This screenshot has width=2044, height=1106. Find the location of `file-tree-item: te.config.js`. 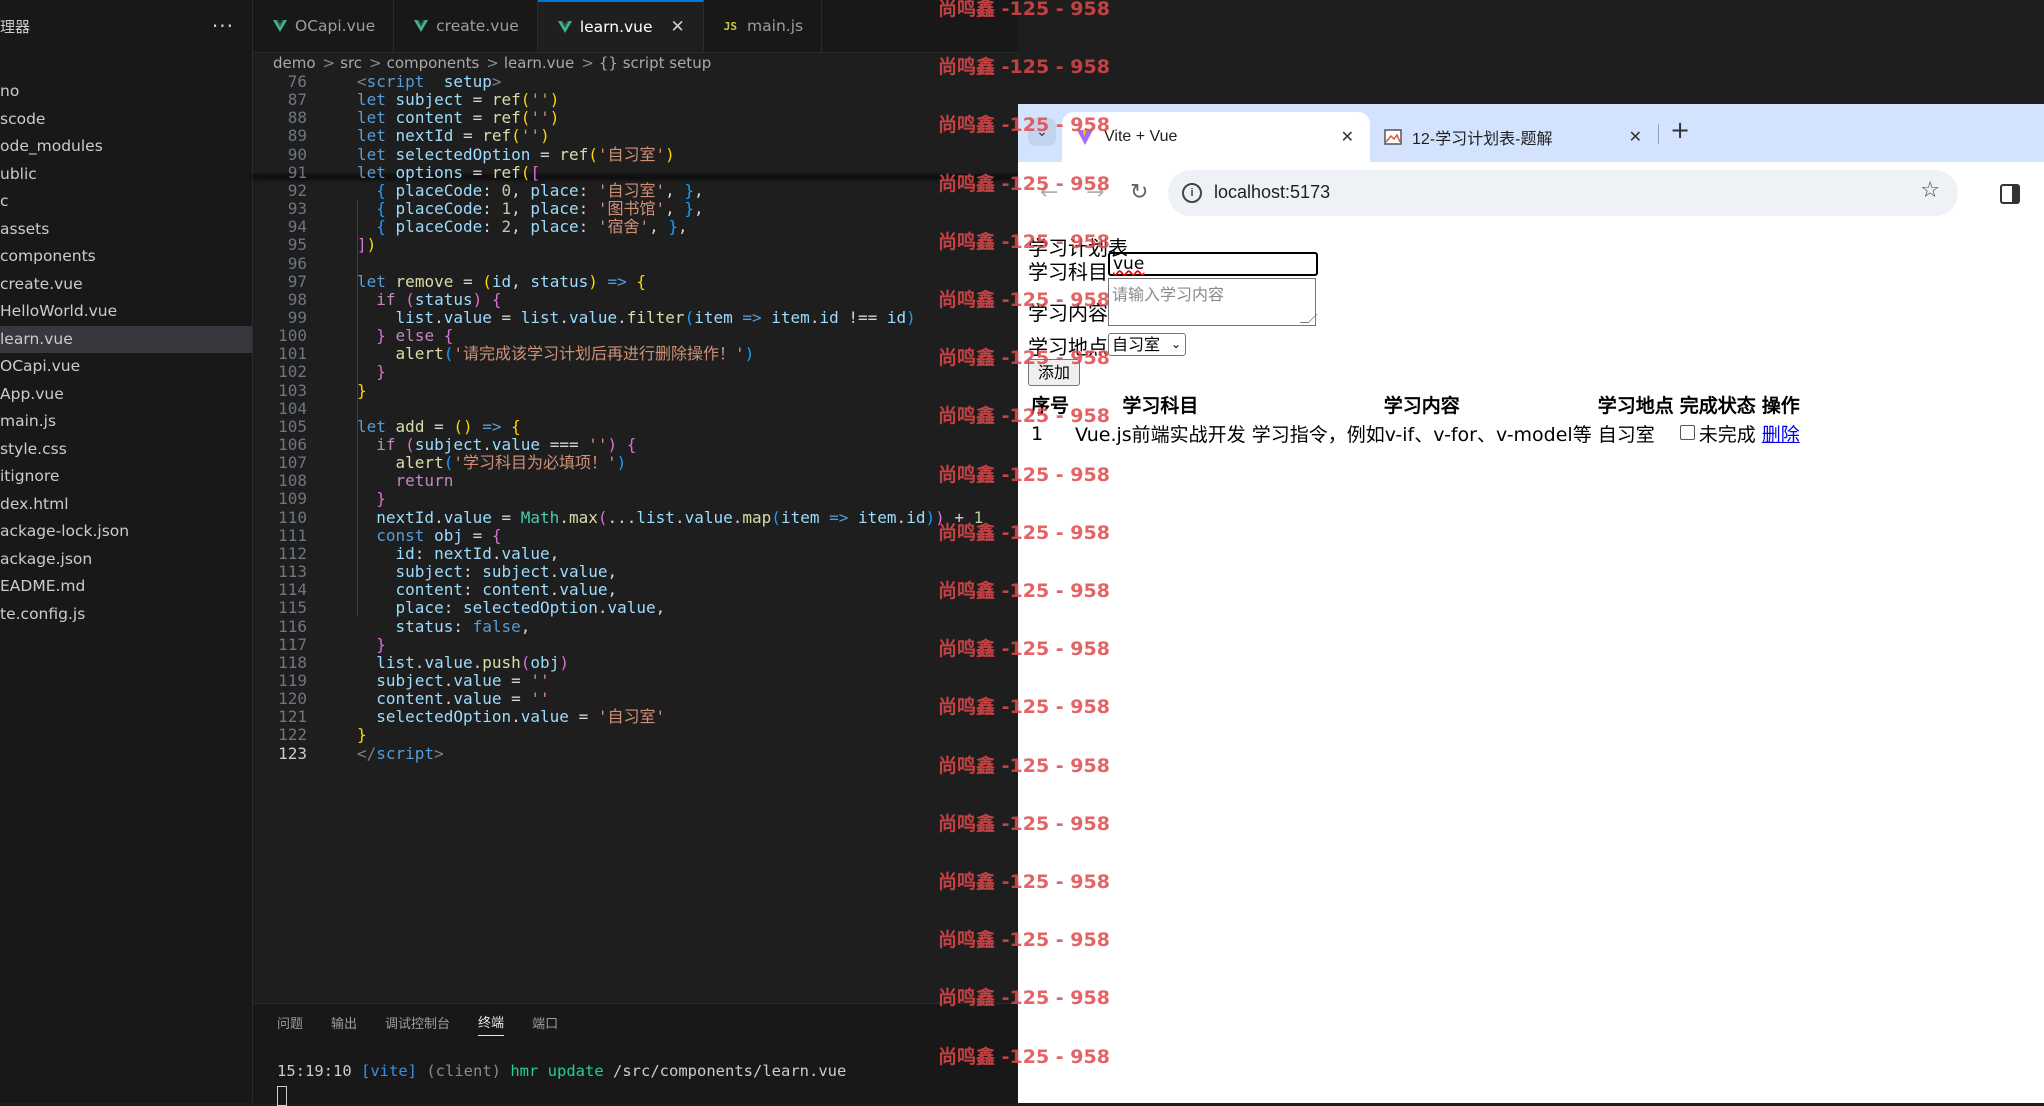

file-tree-item: te.config.js is located at coordinates (126, 615).